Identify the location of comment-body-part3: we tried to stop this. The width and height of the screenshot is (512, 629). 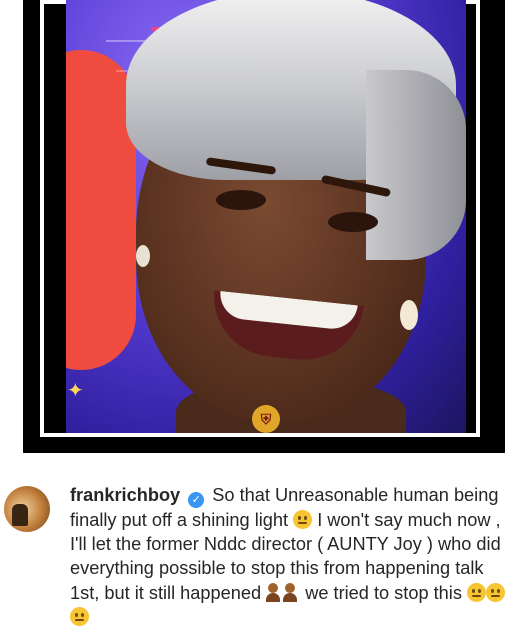
(383, 592).